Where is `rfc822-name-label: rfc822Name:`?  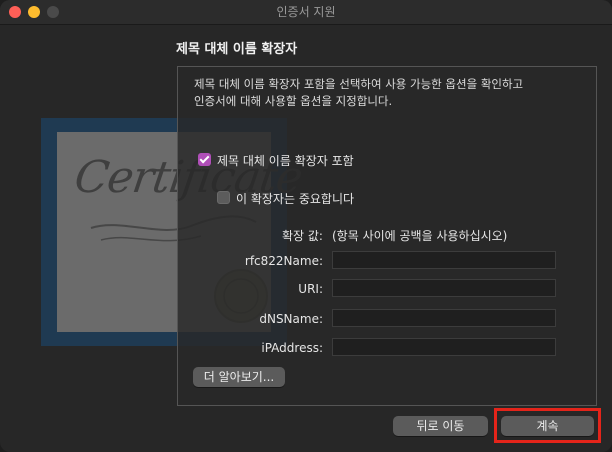 rfc822-name-label: rfc822Name: is located at coordinates (283, 261).